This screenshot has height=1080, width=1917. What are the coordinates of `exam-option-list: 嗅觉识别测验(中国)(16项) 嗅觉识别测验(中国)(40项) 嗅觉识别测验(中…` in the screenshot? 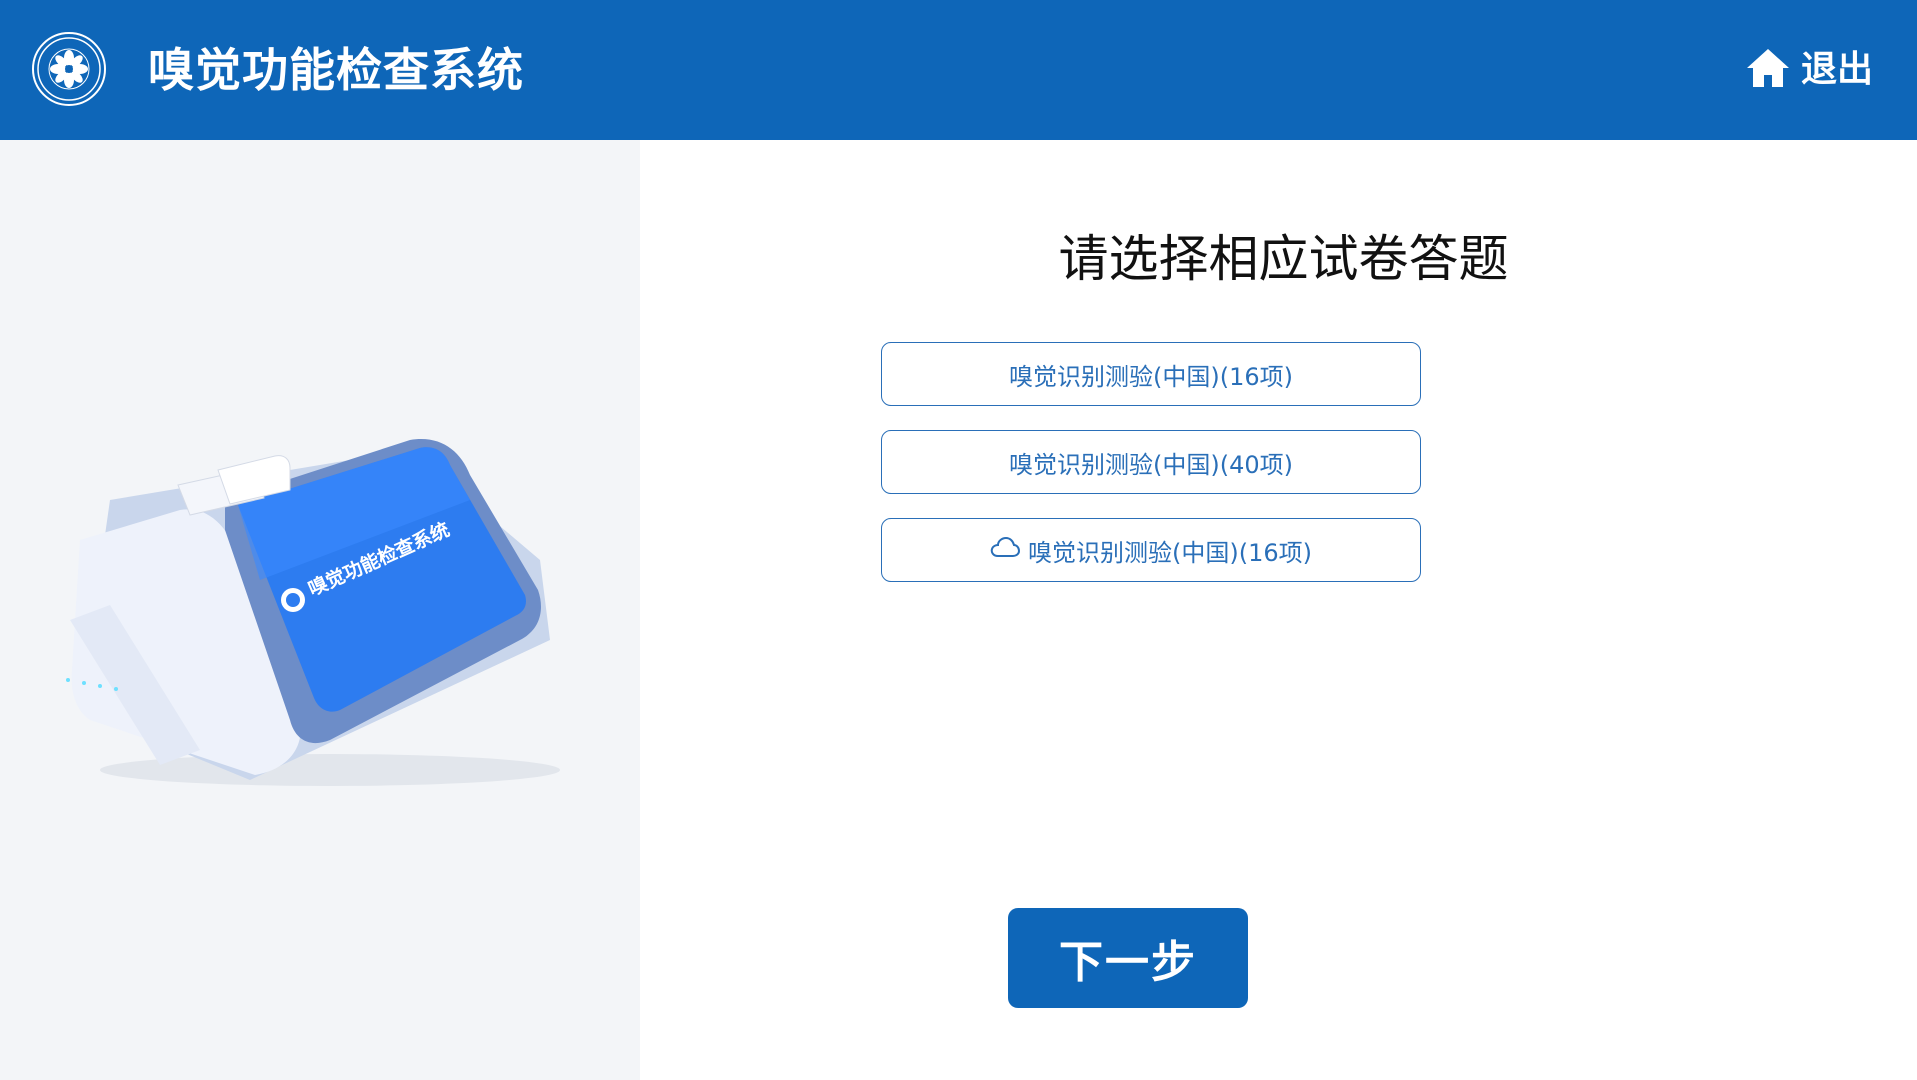 It's located at (1151, 462).